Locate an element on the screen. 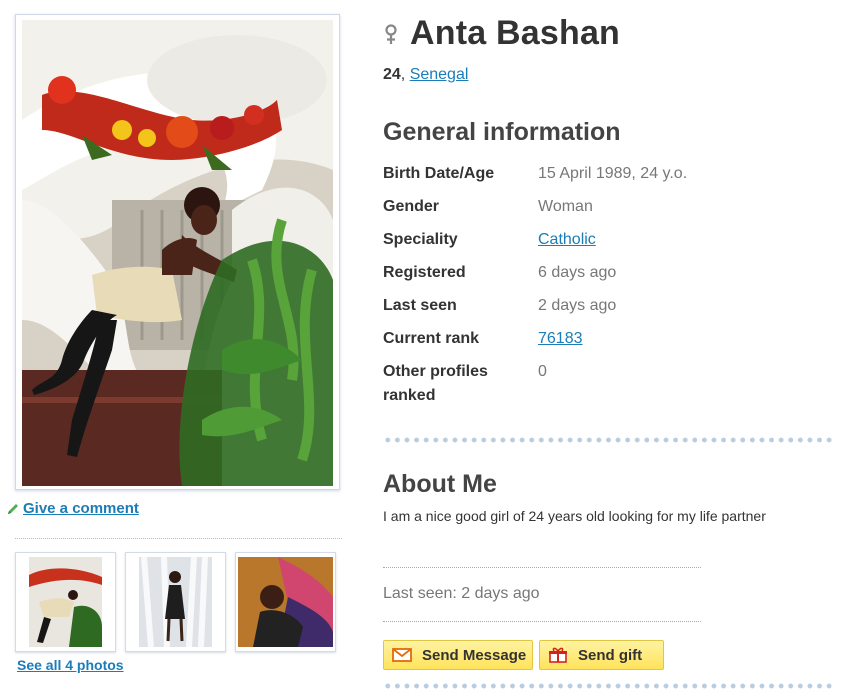 Image resolution: width=852 pixels, height=699 pixels. female-icon is located at coordinates (391, 33).